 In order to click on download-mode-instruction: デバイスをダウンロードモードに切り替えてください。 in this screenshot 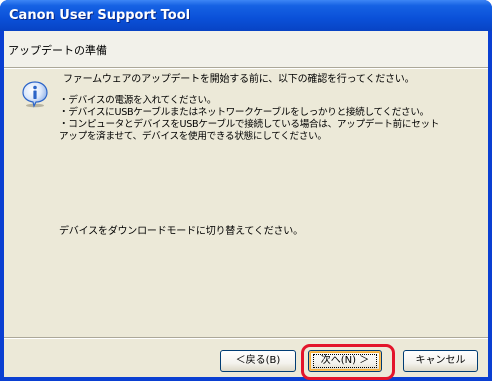, I will do `click(181, 231)`.